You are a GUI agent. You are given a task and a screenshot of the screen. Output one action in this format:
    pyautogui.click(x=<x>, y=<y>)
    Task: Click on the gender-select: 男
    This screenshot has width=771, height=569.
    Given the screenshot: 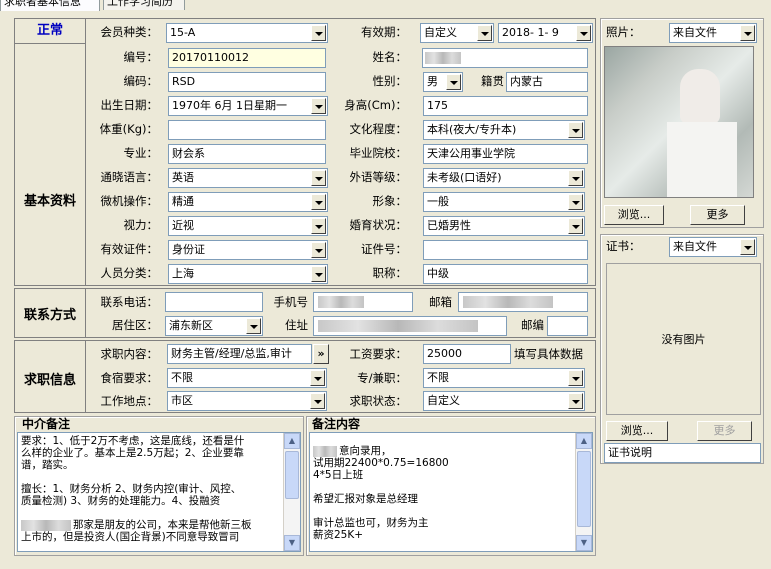 What is the action you would take?
    pyautogui.click(x=443, y=82)
    